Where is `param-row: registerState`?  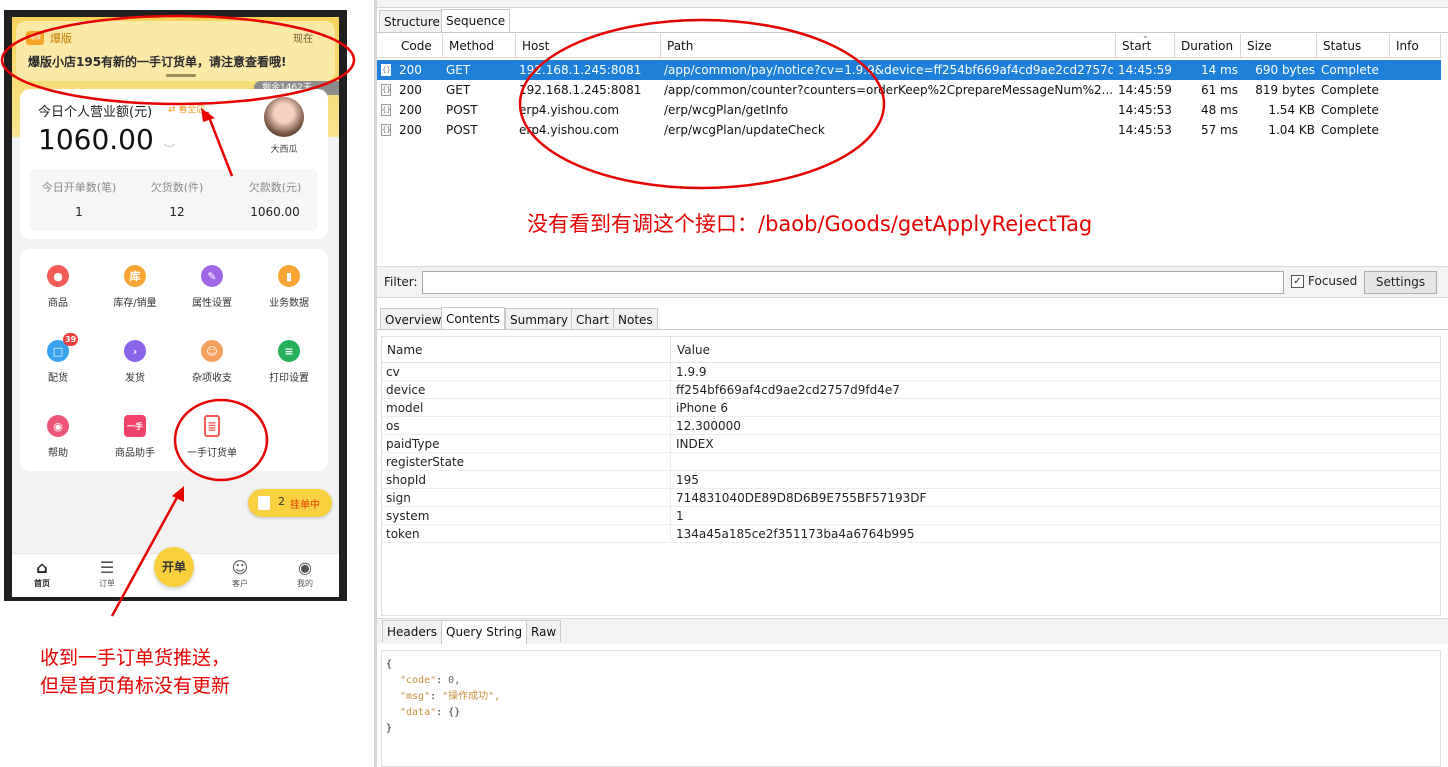 param-row: registerState is located at coordinates (912, 462).